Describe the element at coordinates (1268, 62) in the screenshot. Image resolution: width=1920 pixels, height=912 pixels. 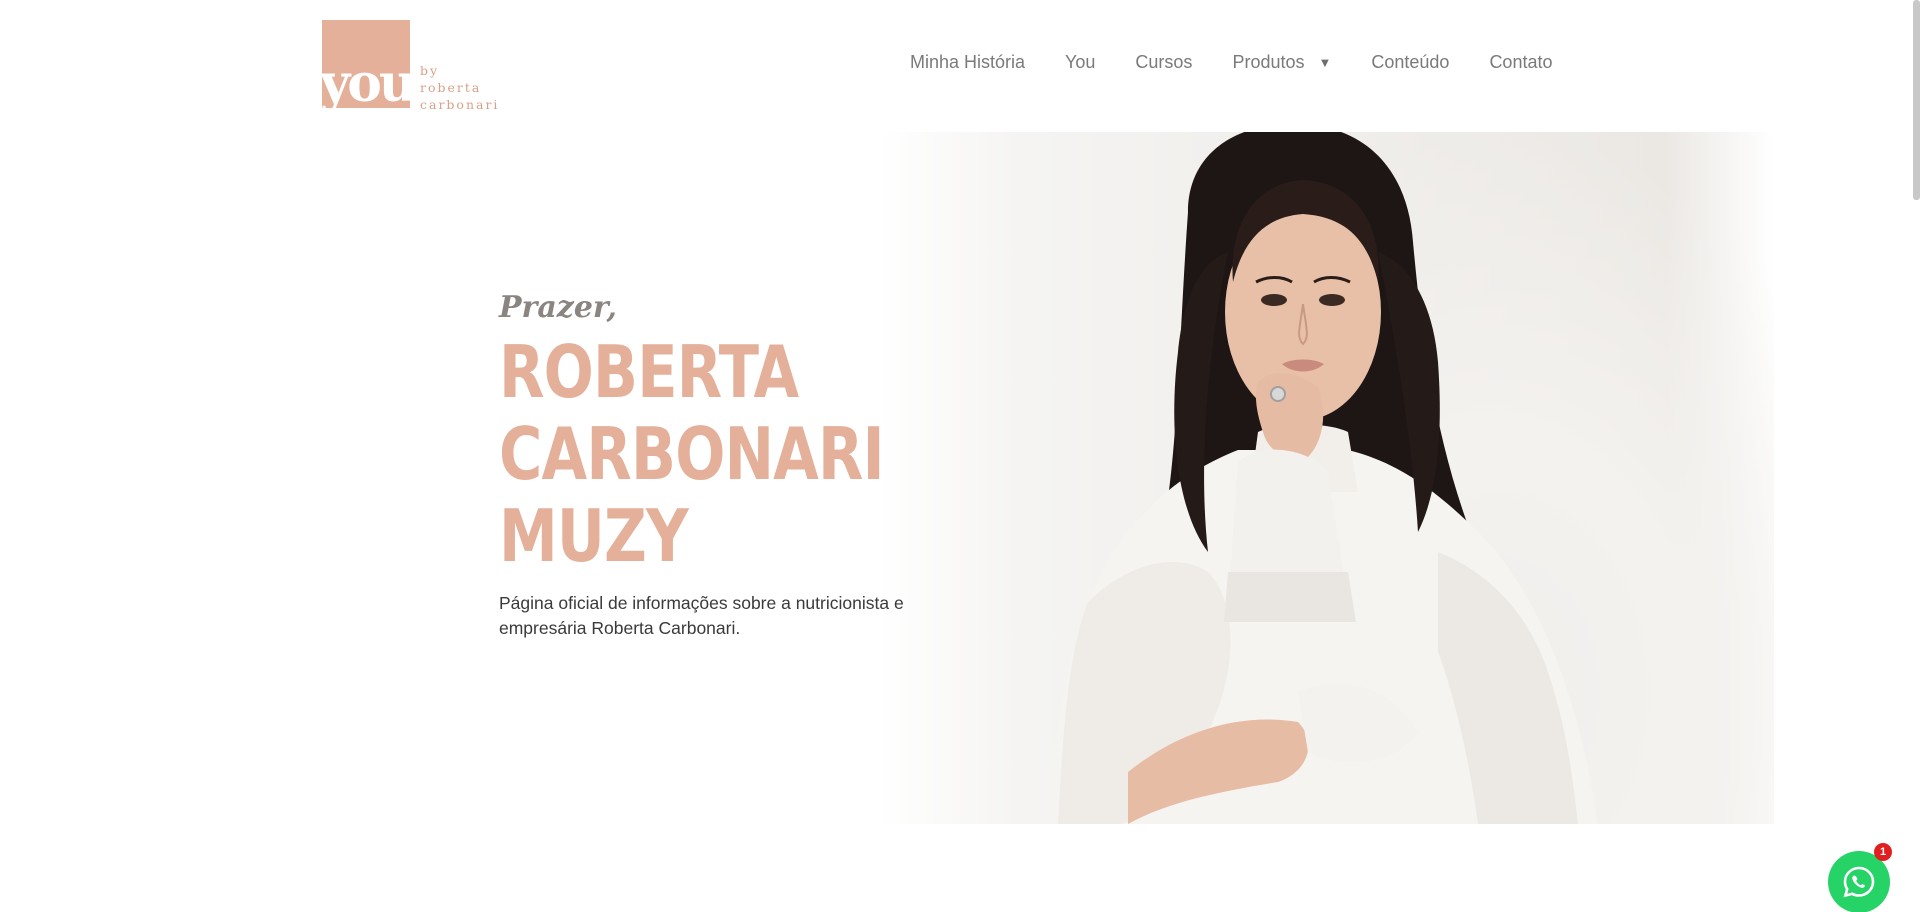
I see `nav-produtos-label: Produtos` at that location.